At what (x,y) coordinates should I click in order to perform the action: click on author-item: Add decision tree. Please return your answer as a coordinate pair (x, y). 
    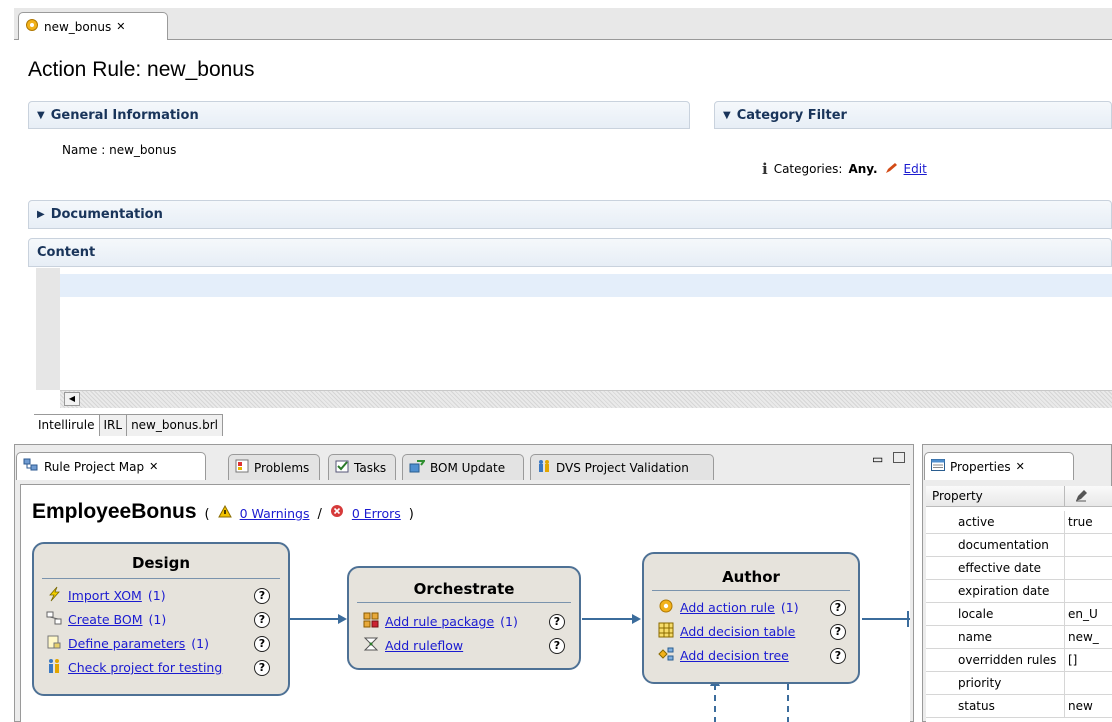
    Looking at the image, I should click on (723, 655).